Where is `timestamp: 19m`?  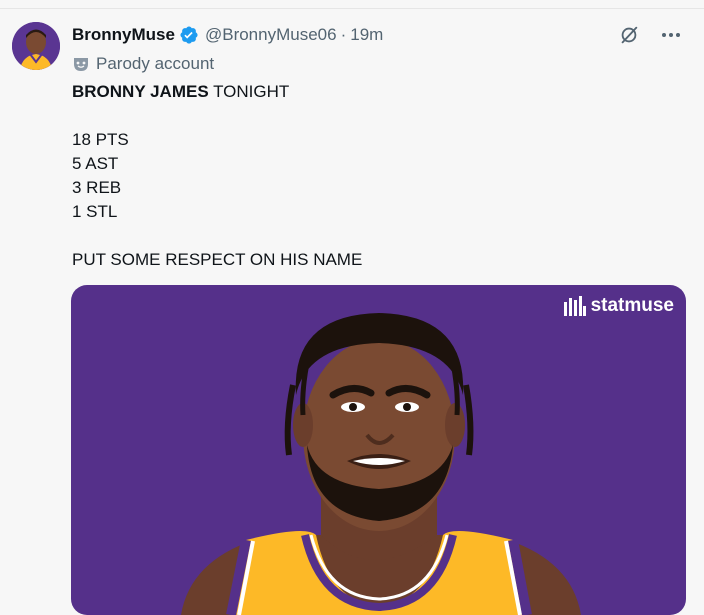 timestamp: 19m is located at coordinates (366, 35).